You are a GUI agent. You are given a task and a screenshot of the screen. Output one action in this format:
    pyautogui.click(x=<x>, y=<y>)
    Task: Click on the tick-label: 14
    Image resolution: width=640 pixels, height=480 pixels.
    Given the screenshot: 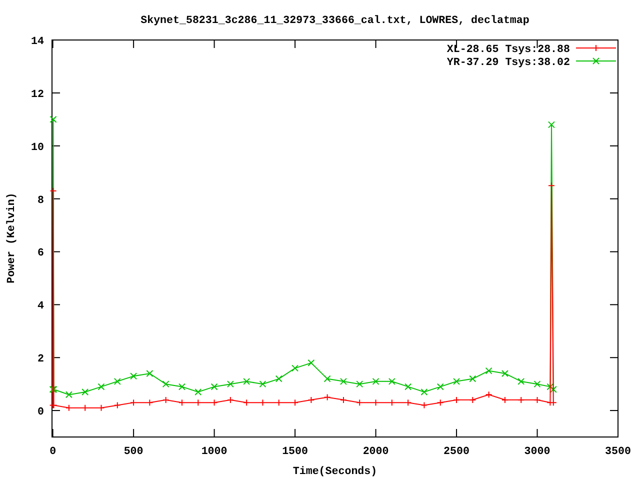 What is the action you would take?
    pyautogui.click(x=37, y=42)
    